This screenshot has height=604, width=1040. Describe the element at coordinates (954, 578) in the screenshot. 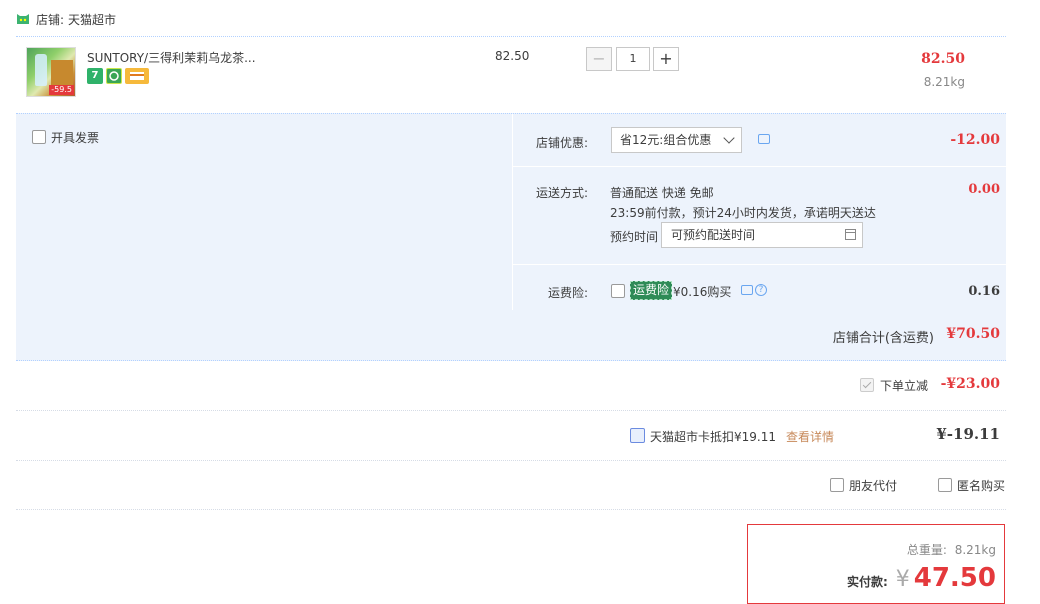

I see `actual-payment-amount: 47.50` at that location.